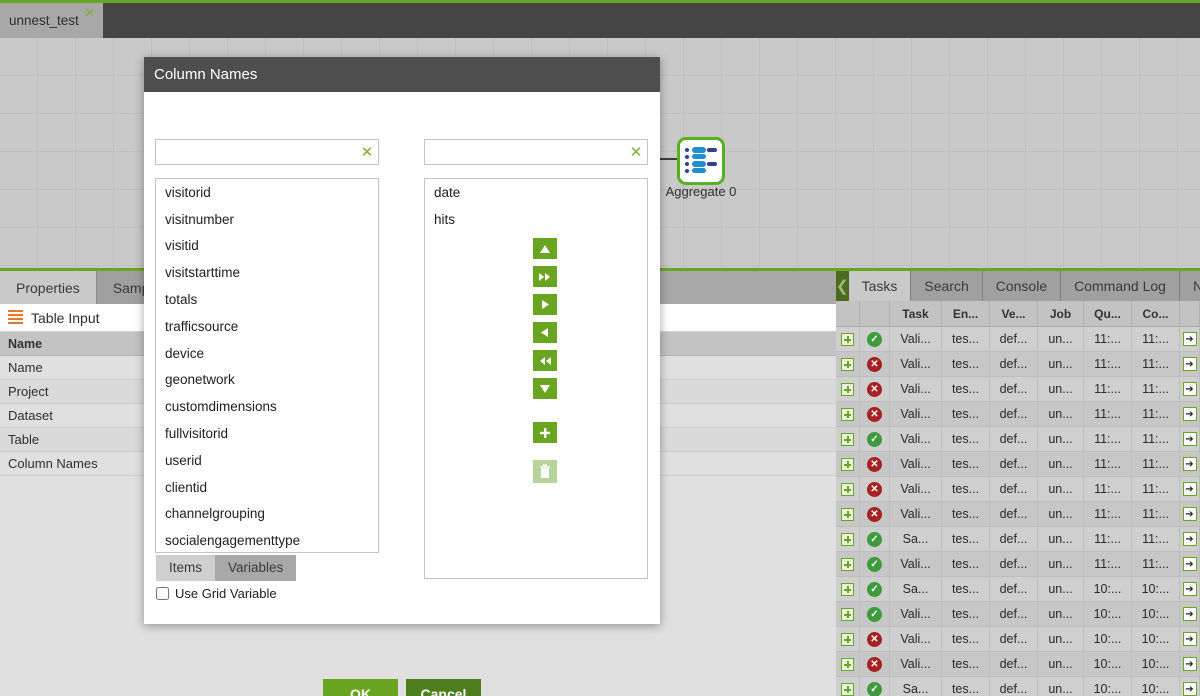 The width and height of the screenshot is (1200, 696). Describe the element at coordinates (1018, 539) in the screenshot. I see `table-row: ✓ Sa... tes... def... un... 11:... 11:... ➔` at that location.